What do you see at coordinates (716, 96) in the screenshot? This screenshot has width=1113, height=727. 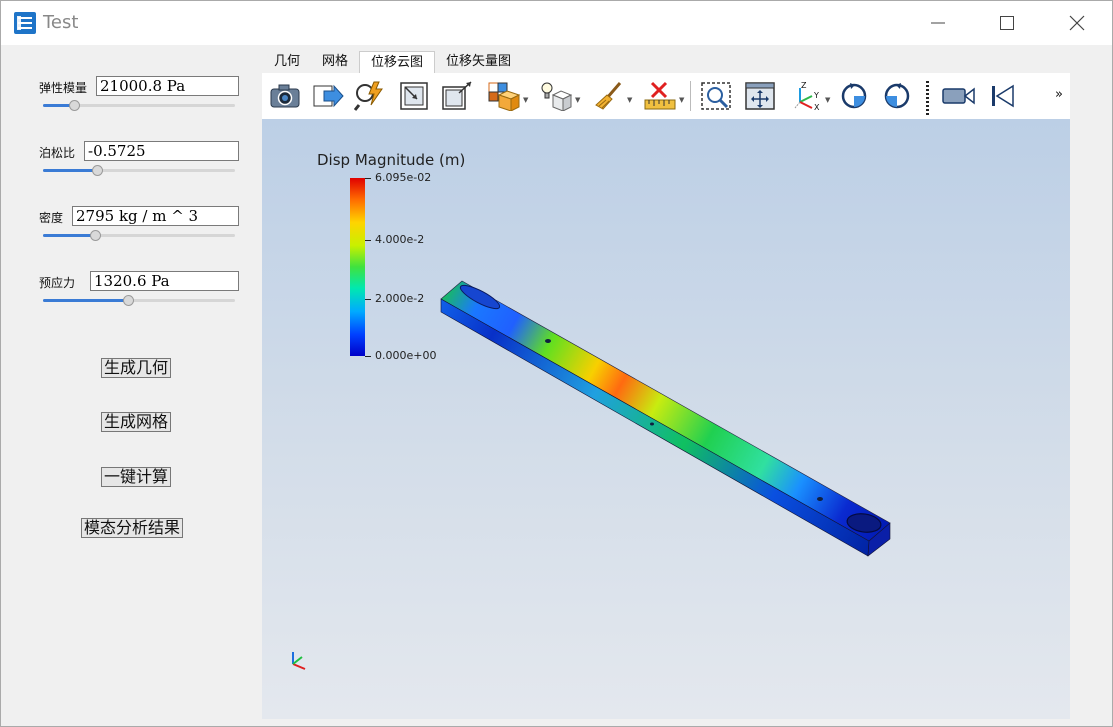 I see `zoom-box-icon` at bounding box center [716, 96].